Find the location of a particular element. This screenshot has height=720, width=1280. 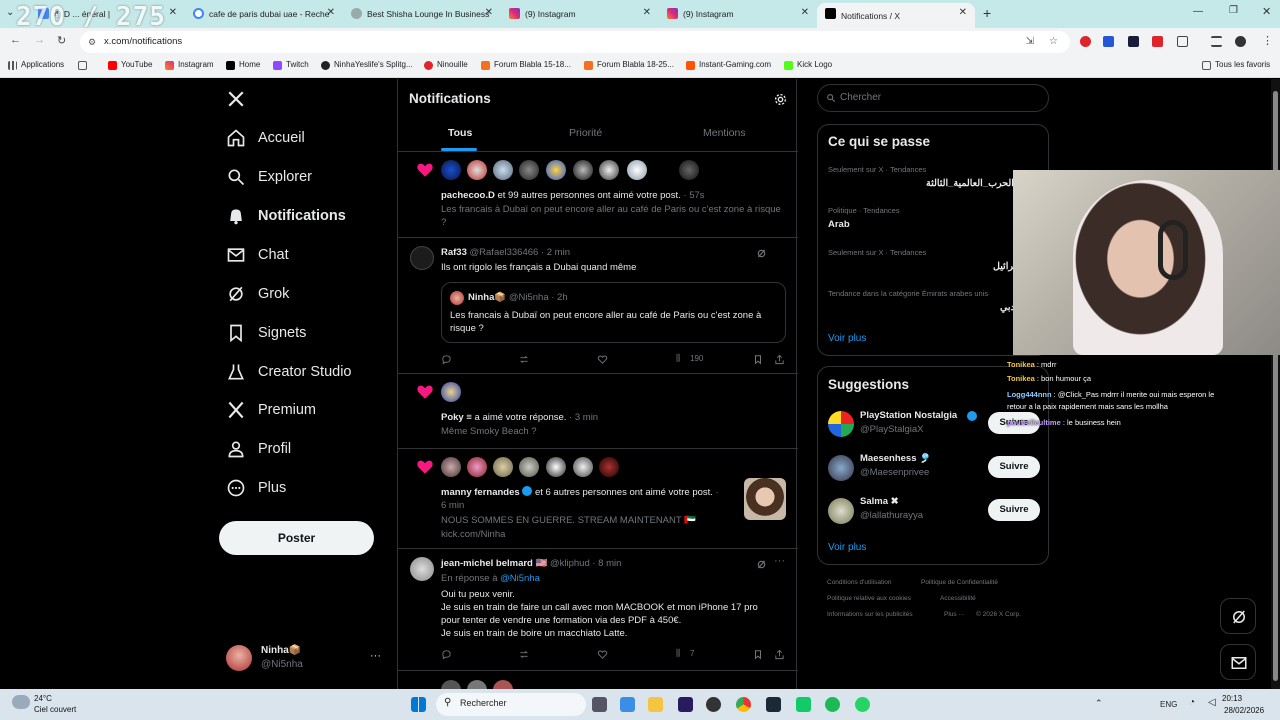

bookmark-icon is located at coordinates (758, 654).